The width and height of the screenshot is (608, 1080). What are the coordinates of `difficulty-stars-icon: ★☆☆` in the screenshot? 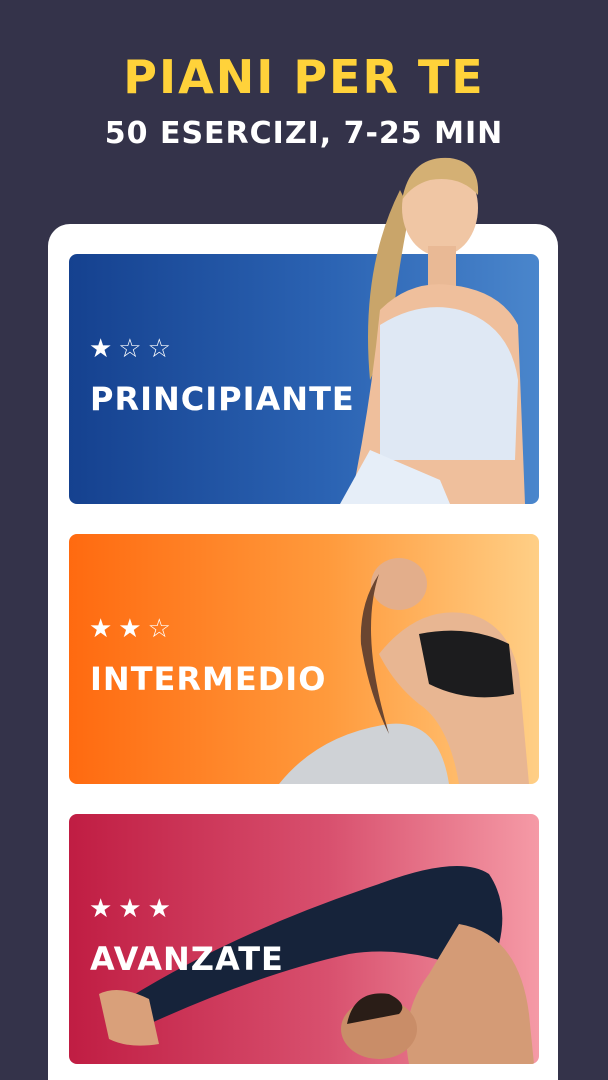 It's located at (133, 349).